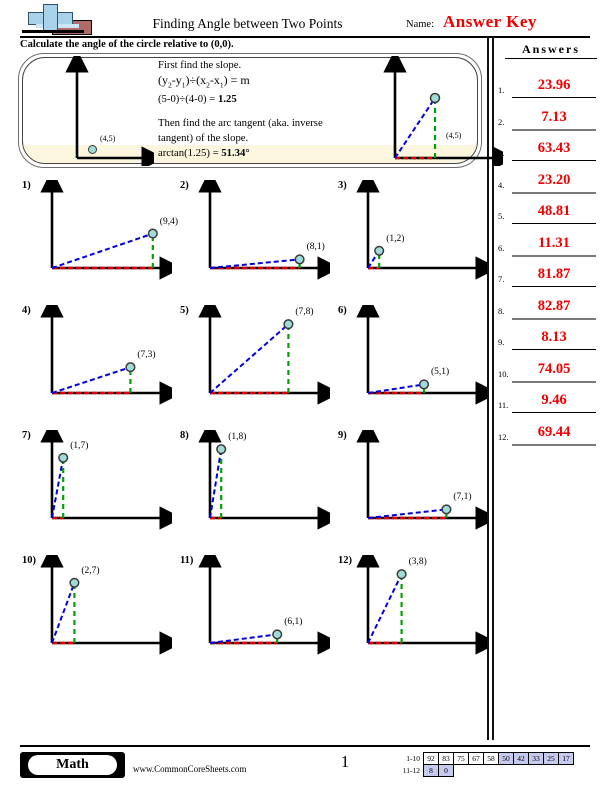 The height and width of the screenshot is (792, 612). What do you see at coordinates (420, 24) in the screenshot?
I see `name-label: Name:` at bounding box center [420, 24].